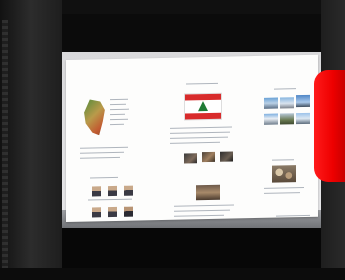 This screenshot has height=280, width=345. I want to click on cable, so click(5, 145).